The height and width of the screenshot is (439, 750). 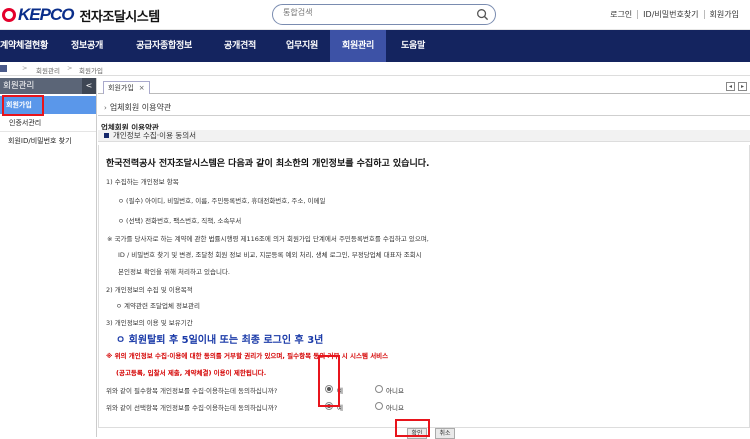 I want to click on sub-heading-bar: 개인정보 수집·이용 동의서, so click(x=424, y=136).